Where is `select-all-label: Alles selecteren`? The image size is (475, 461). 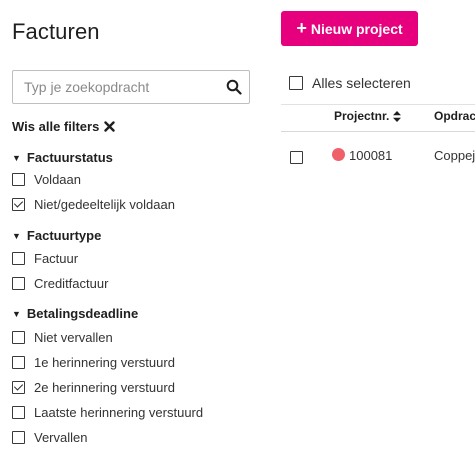 select-all-label: Alles selecteren is located at coordinates (361, 83).